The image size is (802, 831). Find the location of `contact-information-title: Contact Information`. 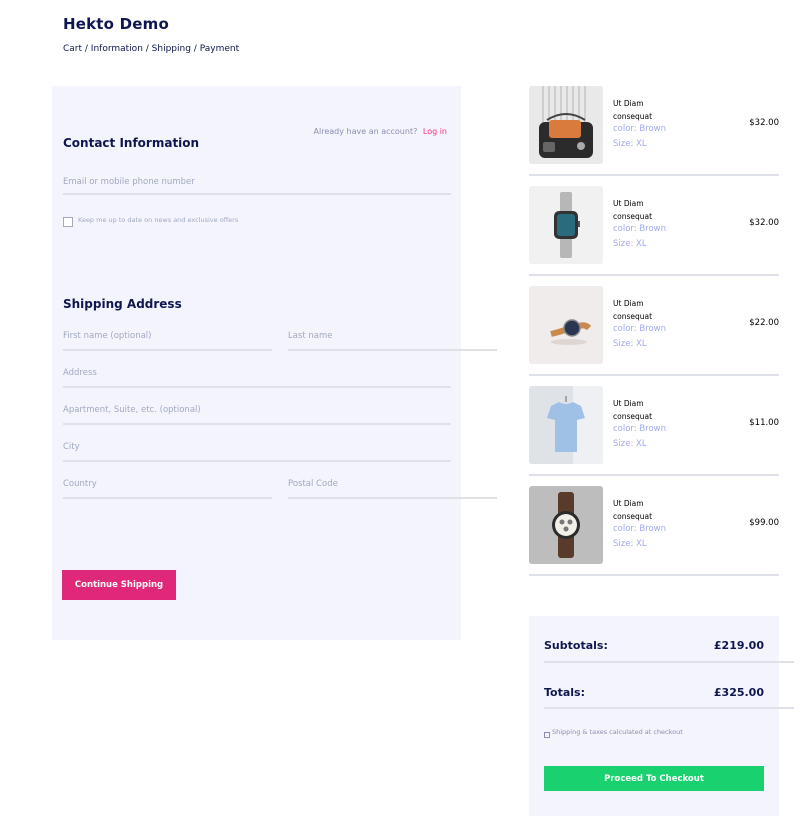

contact-information-title: Contact Information is located at coordinates (131, 143).